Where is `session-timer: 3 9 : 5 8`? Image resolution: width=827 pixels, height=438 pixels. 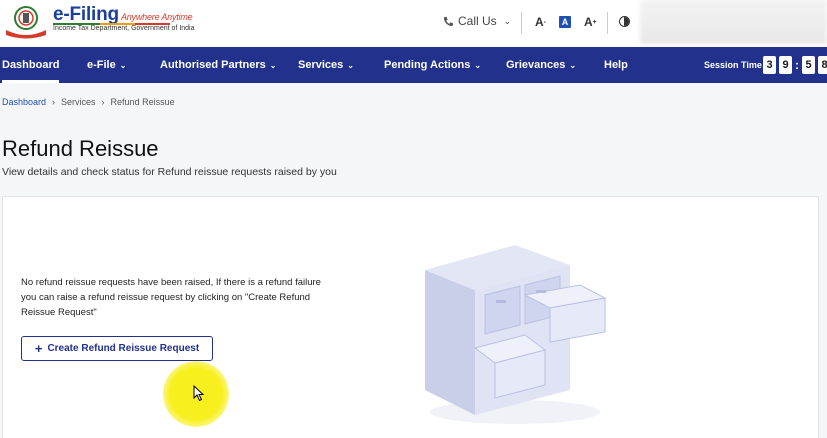
session-timer: 3 9 : 5 8 is located at coordinates (795, 65).